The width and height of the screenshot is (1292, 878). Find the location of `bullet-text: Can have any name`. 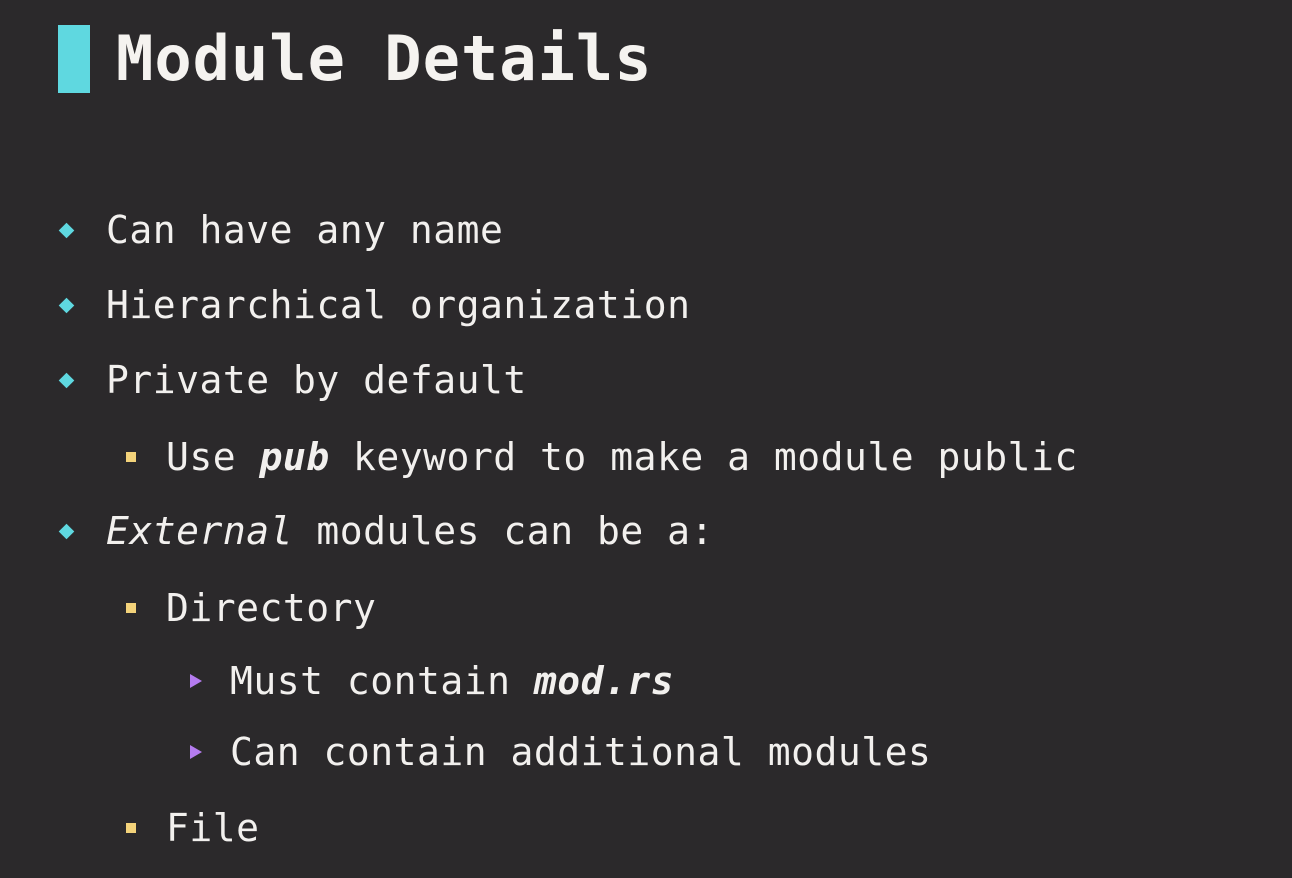

bullet-text: Can have any name is located at coordinates (305, 230).